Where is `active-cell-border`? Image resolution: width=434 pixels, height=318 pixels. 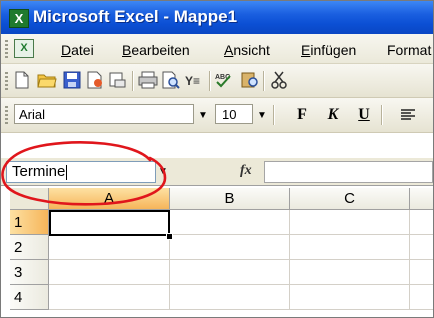 active-cell-border is located at coordinates (109, 223).